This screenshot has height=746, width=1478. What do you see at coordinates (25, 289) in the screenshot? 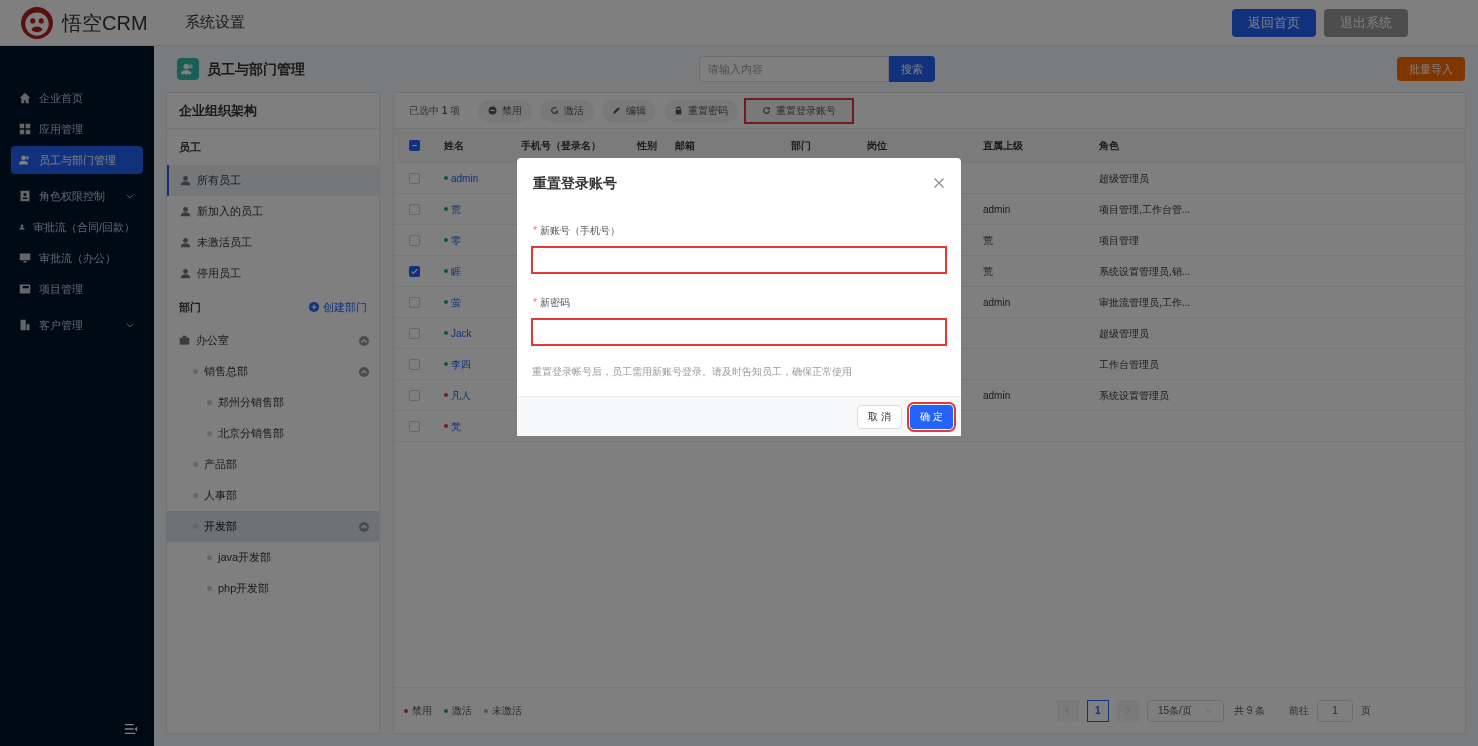
I see `board-icon` at bounding box center [25, 289].